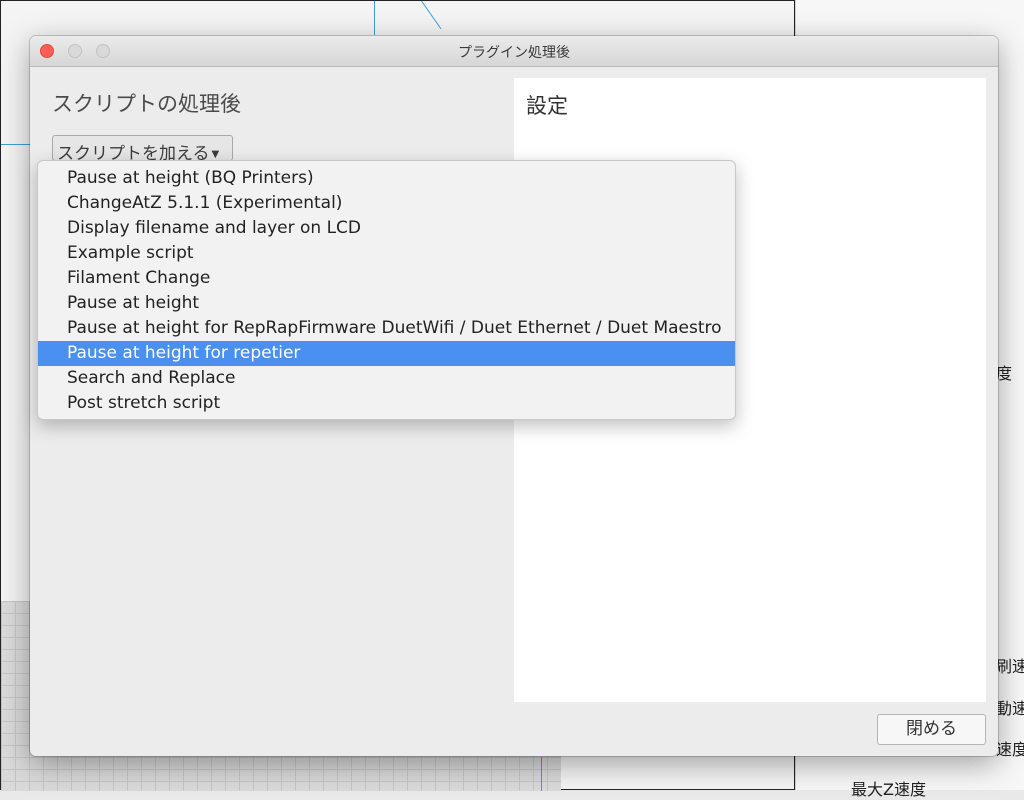 The image size is (1024, 800). What do you see at coordinates (386, 353) in the screenshot?
I see `menu-item-selected: Pause at height for repetier` at bounding box center [386, 353].